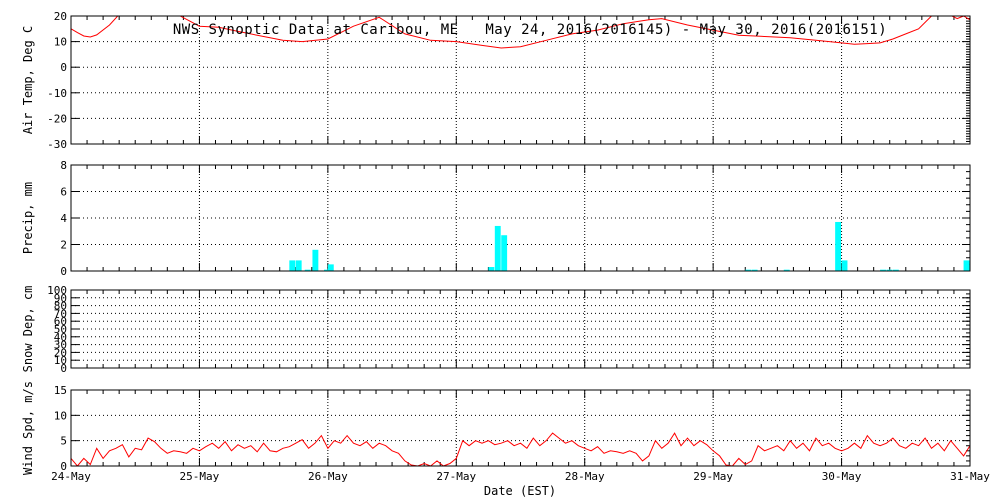 Image resolution: width=1000 pixels, height=500 pixels. I want to click on y-tick-label: 10, so click(60, 415).